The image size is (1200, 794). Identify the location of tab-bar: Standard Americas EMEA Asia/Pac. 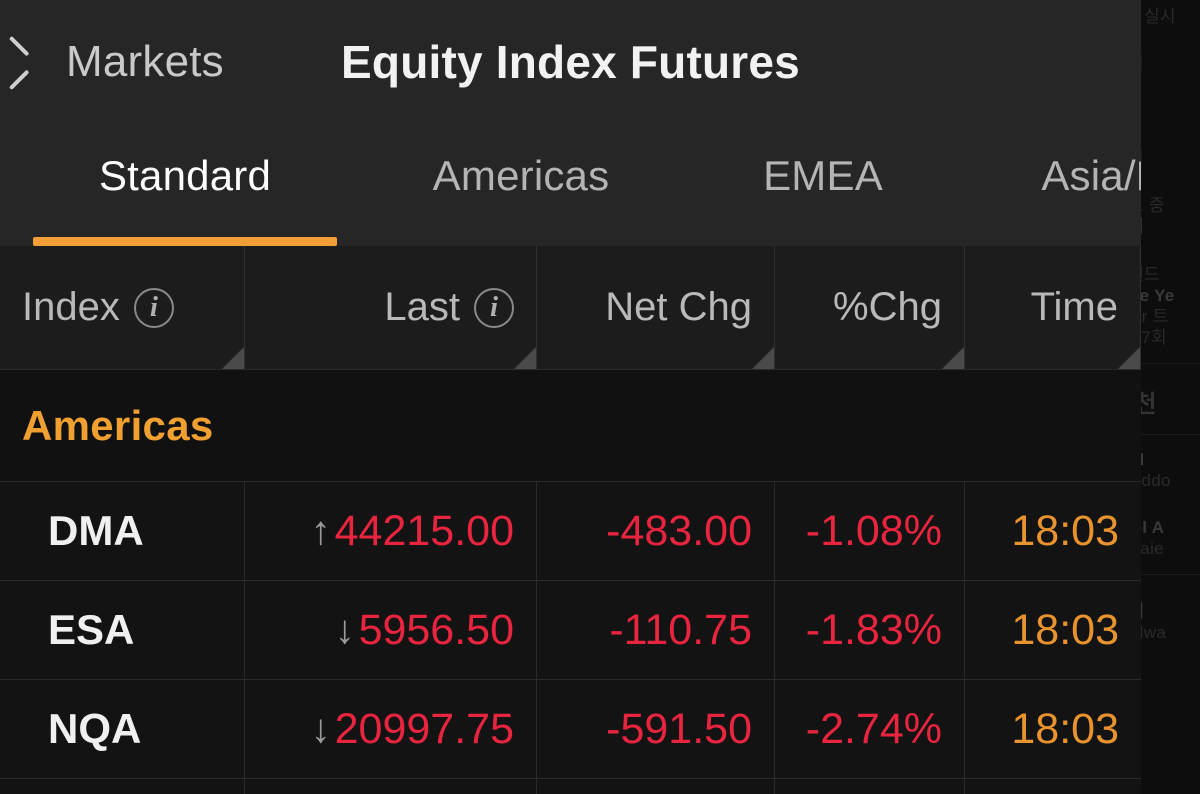
(570, 185).